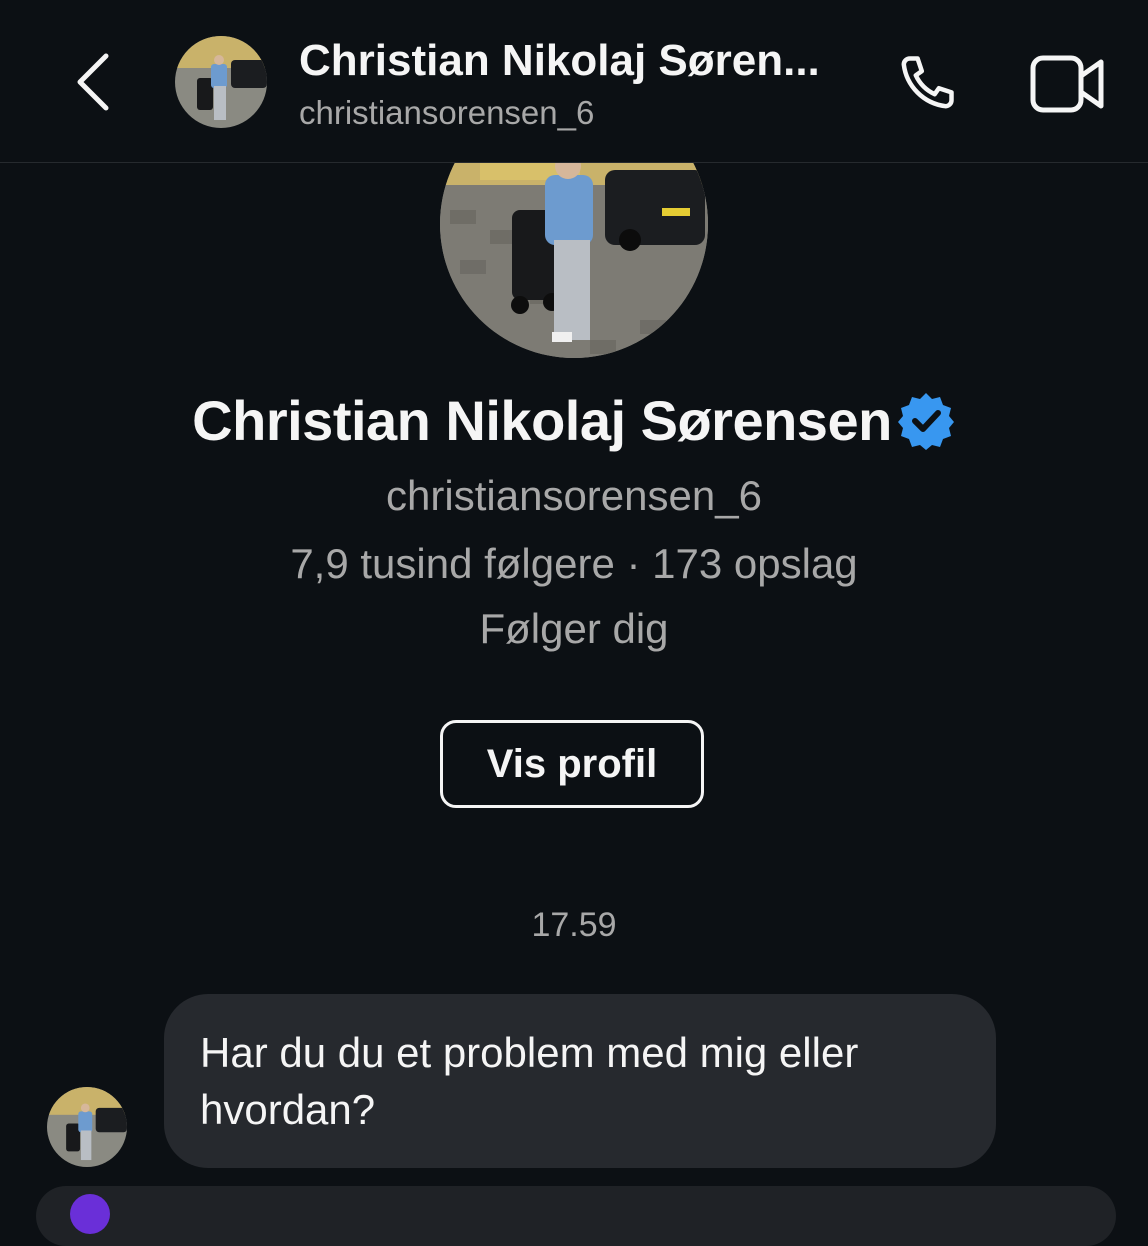 The image size is (1148, 1246). What do you see at coordinates (574, 925) in the screenshot?
I see `message-timestamp: 17.59` at bounding box center [574, 925].